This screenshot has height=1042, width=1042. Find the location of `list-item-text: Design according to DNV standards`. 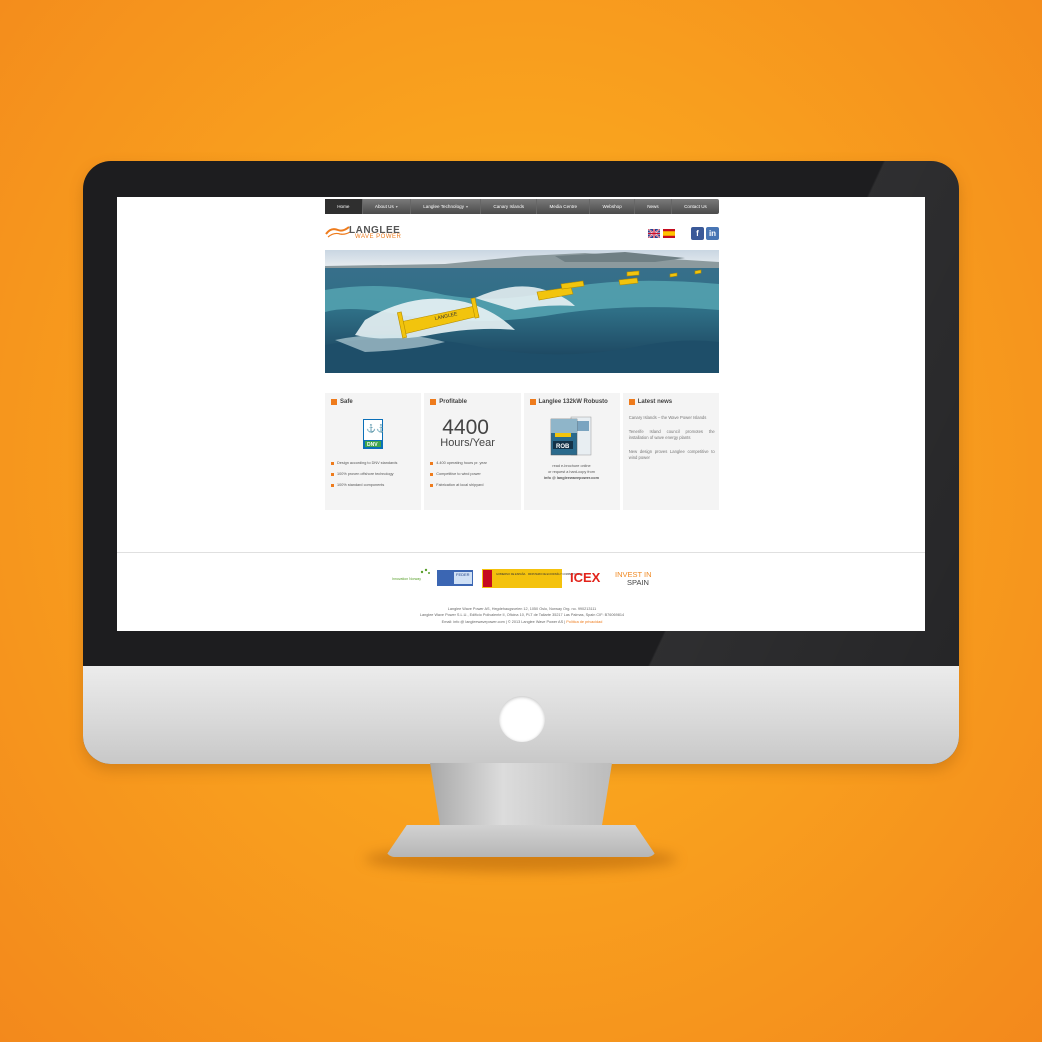

list-item-text: Design according to DNV standards is located at coordinates (367, 463).